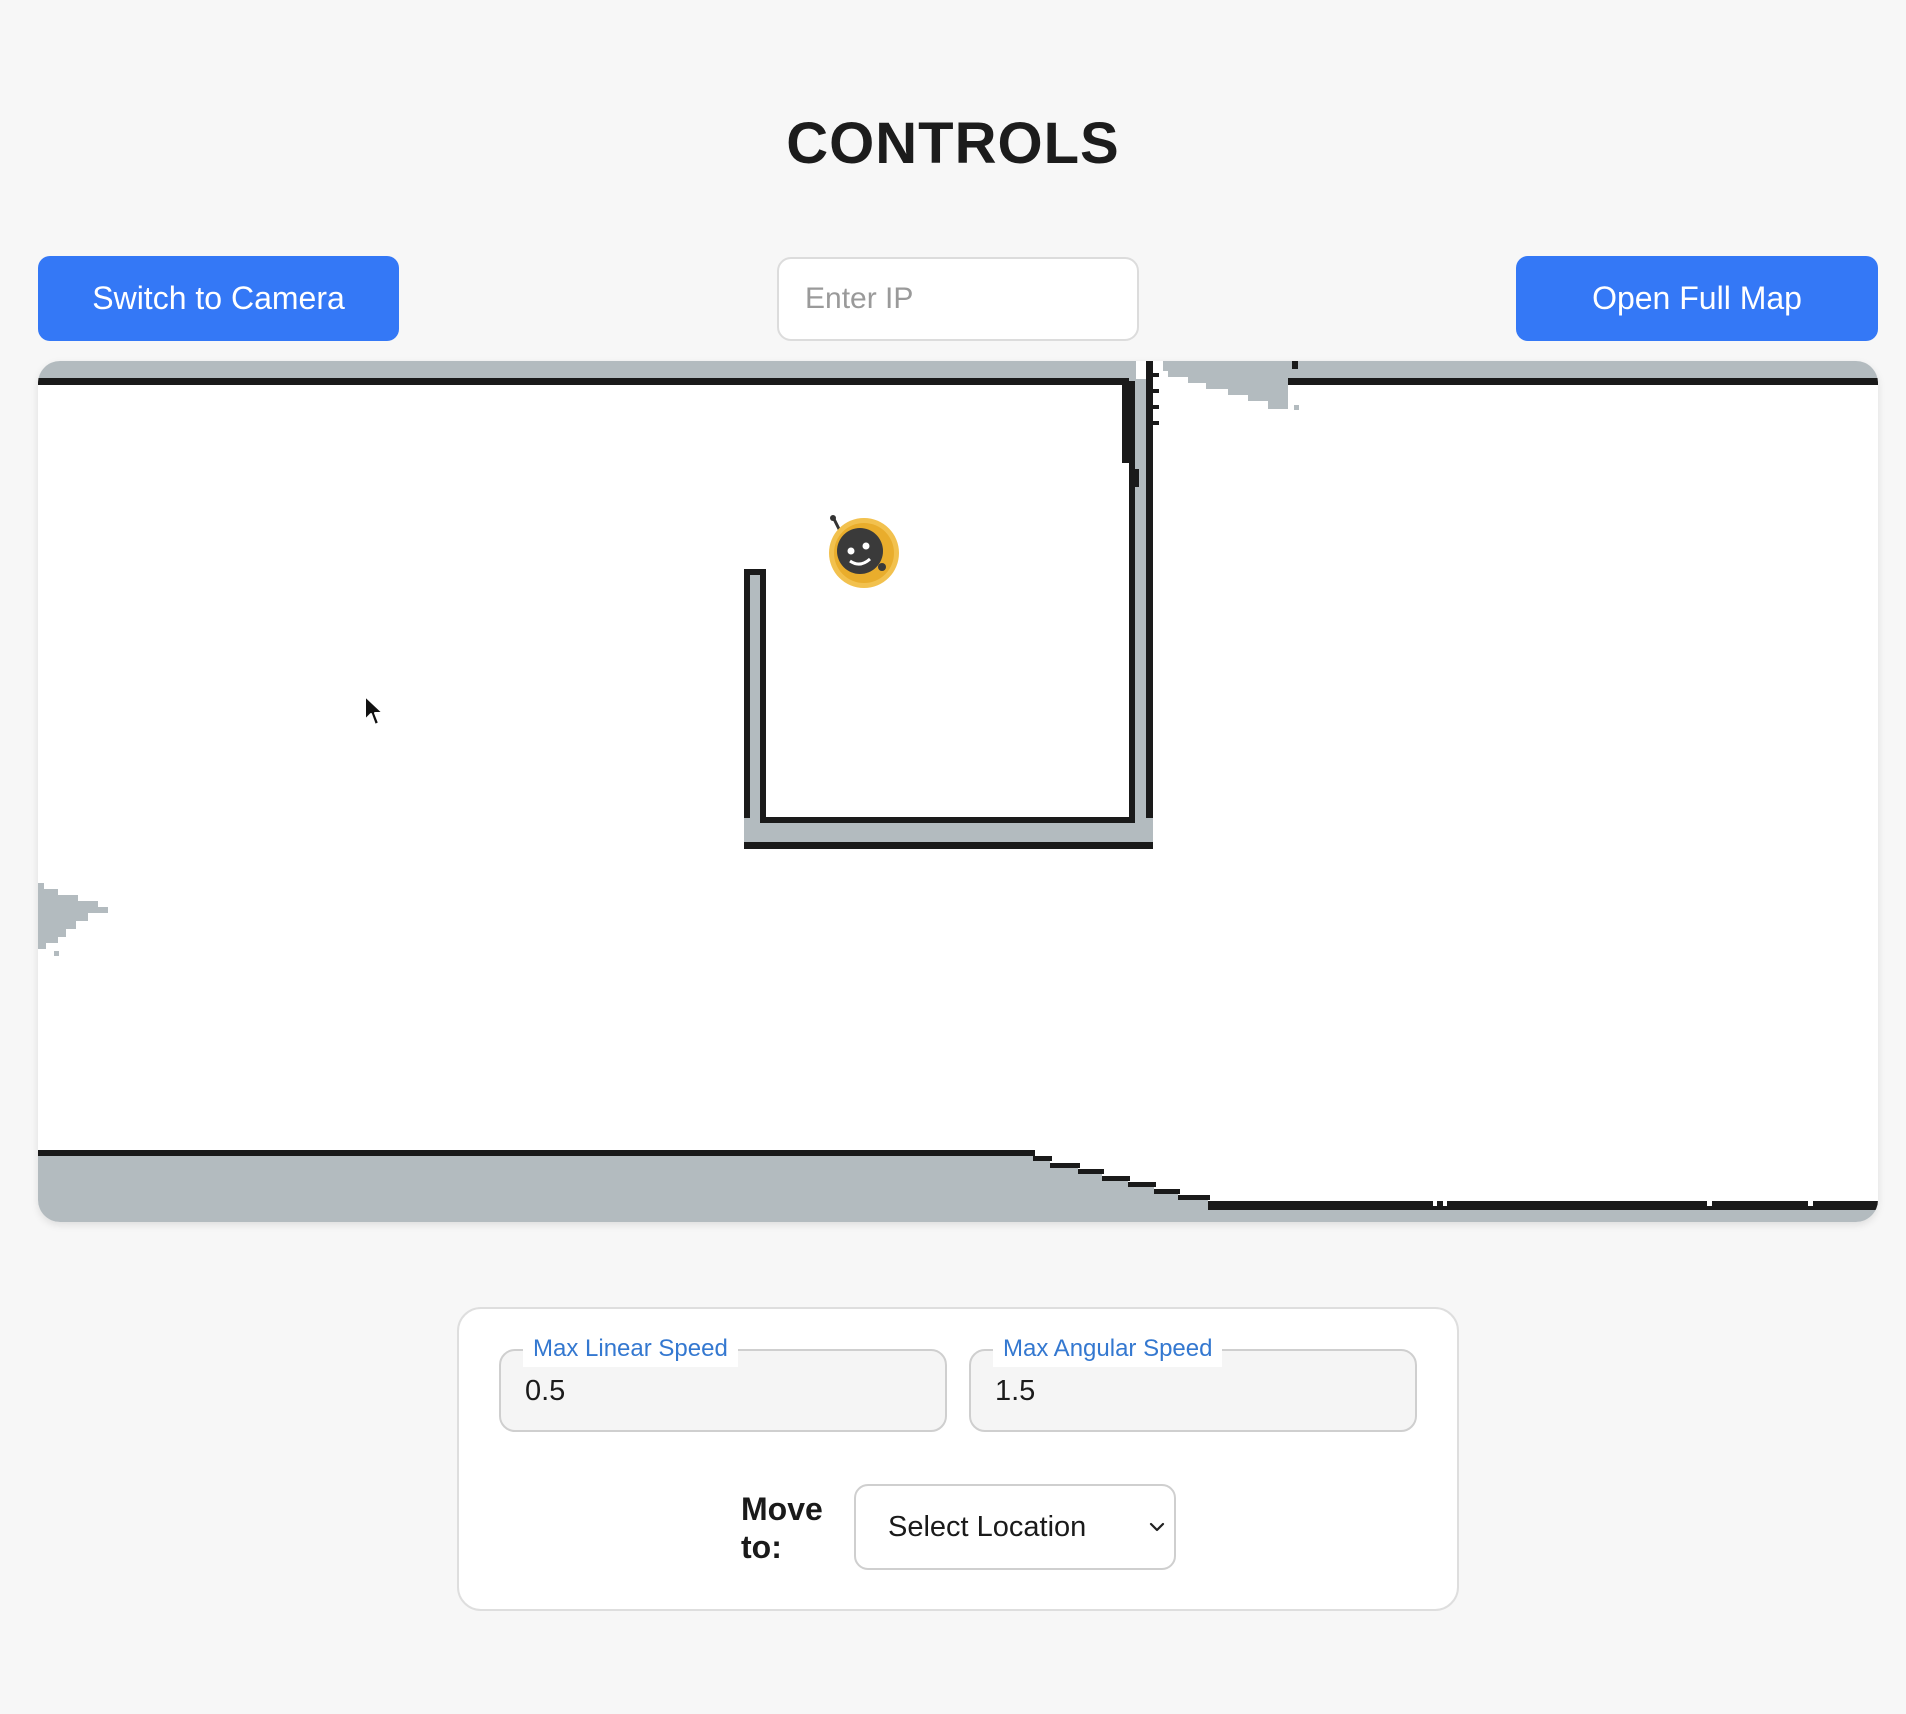 This screenshot has height=1714, width=1906. Describe the element at coordinates (864, 551) in the screenshot. I see `robot-bee-icon` at that location.